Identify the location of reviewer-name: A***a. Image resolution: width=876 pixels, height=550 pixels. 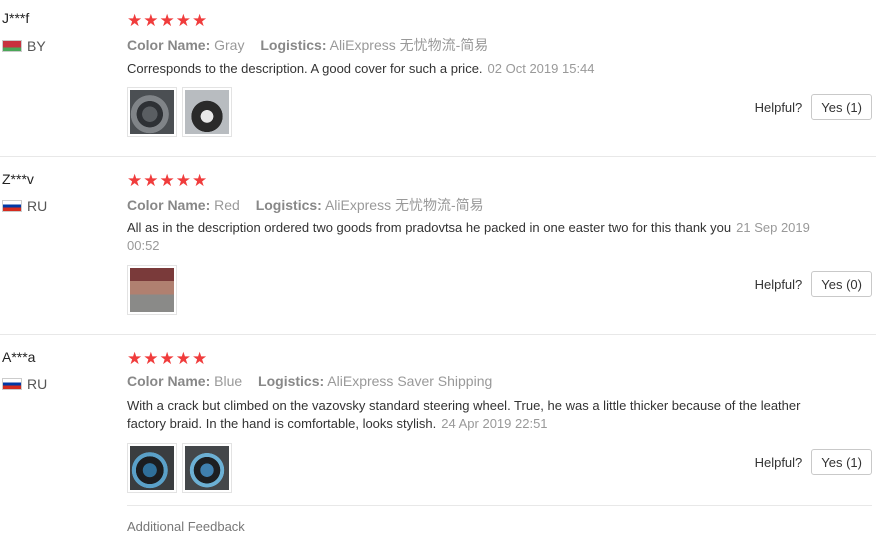
(19, 357).